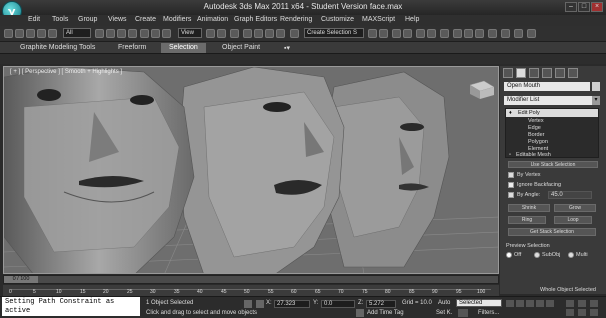 The image size is (606, 318). Describe the element at coordinates (190, 33) in the screenshot. I see `reference-coordinate-dropdown: View` at that location.